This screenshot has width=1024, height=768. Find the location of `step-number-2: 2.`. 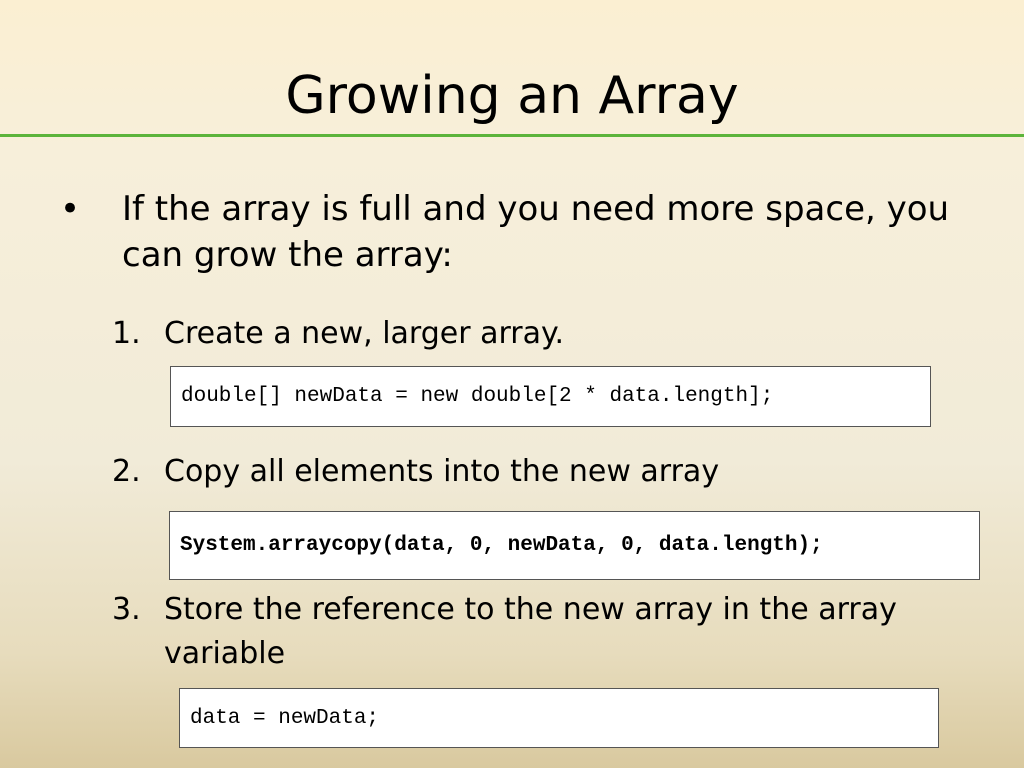

step-number-2: 2. is located at coordinates (126, 471).